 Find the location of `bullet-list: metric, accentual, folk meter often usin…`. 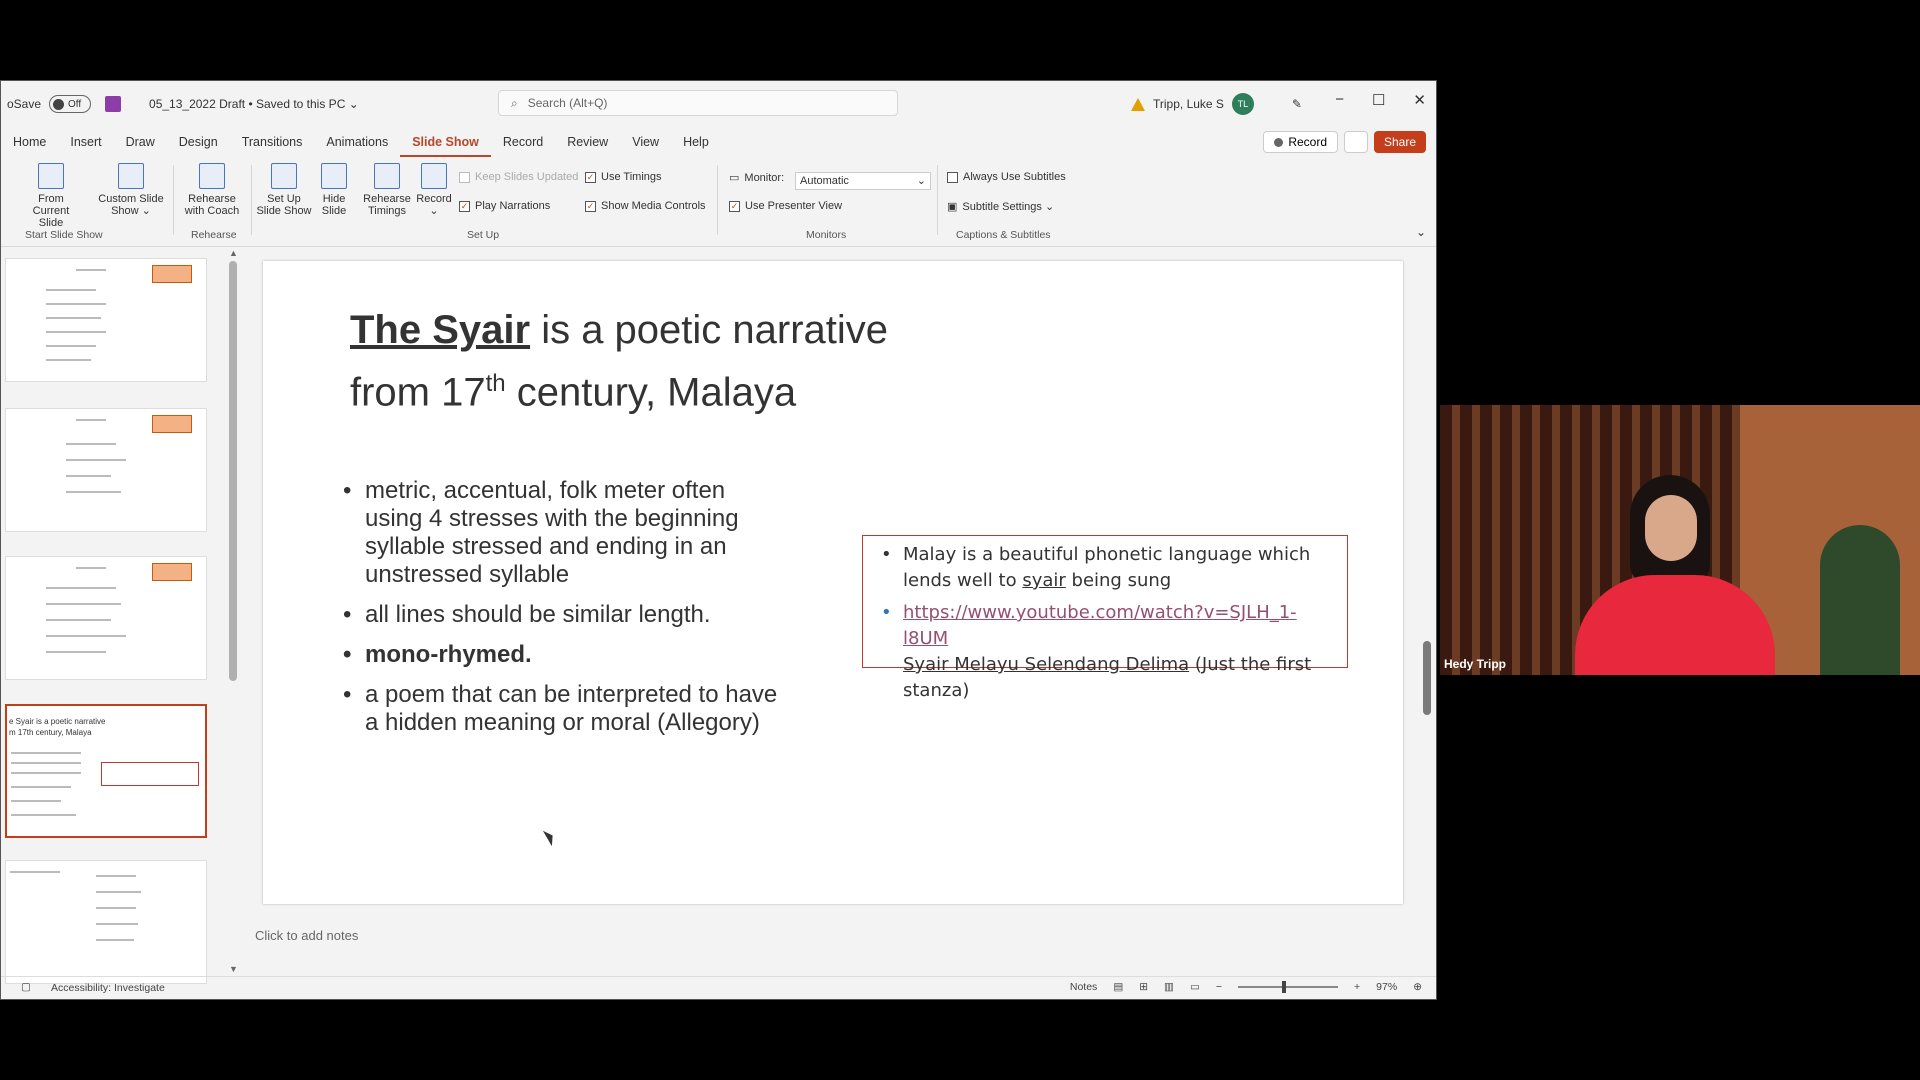

bullet-list: metric, accentual, folk meter often usin… is located at coordinates (563, 613).